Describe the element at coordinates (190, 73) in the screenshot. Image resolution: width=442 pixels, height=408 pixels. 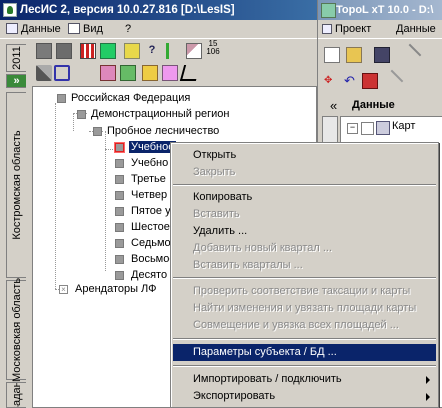
I see `cursor-icon` at that location.